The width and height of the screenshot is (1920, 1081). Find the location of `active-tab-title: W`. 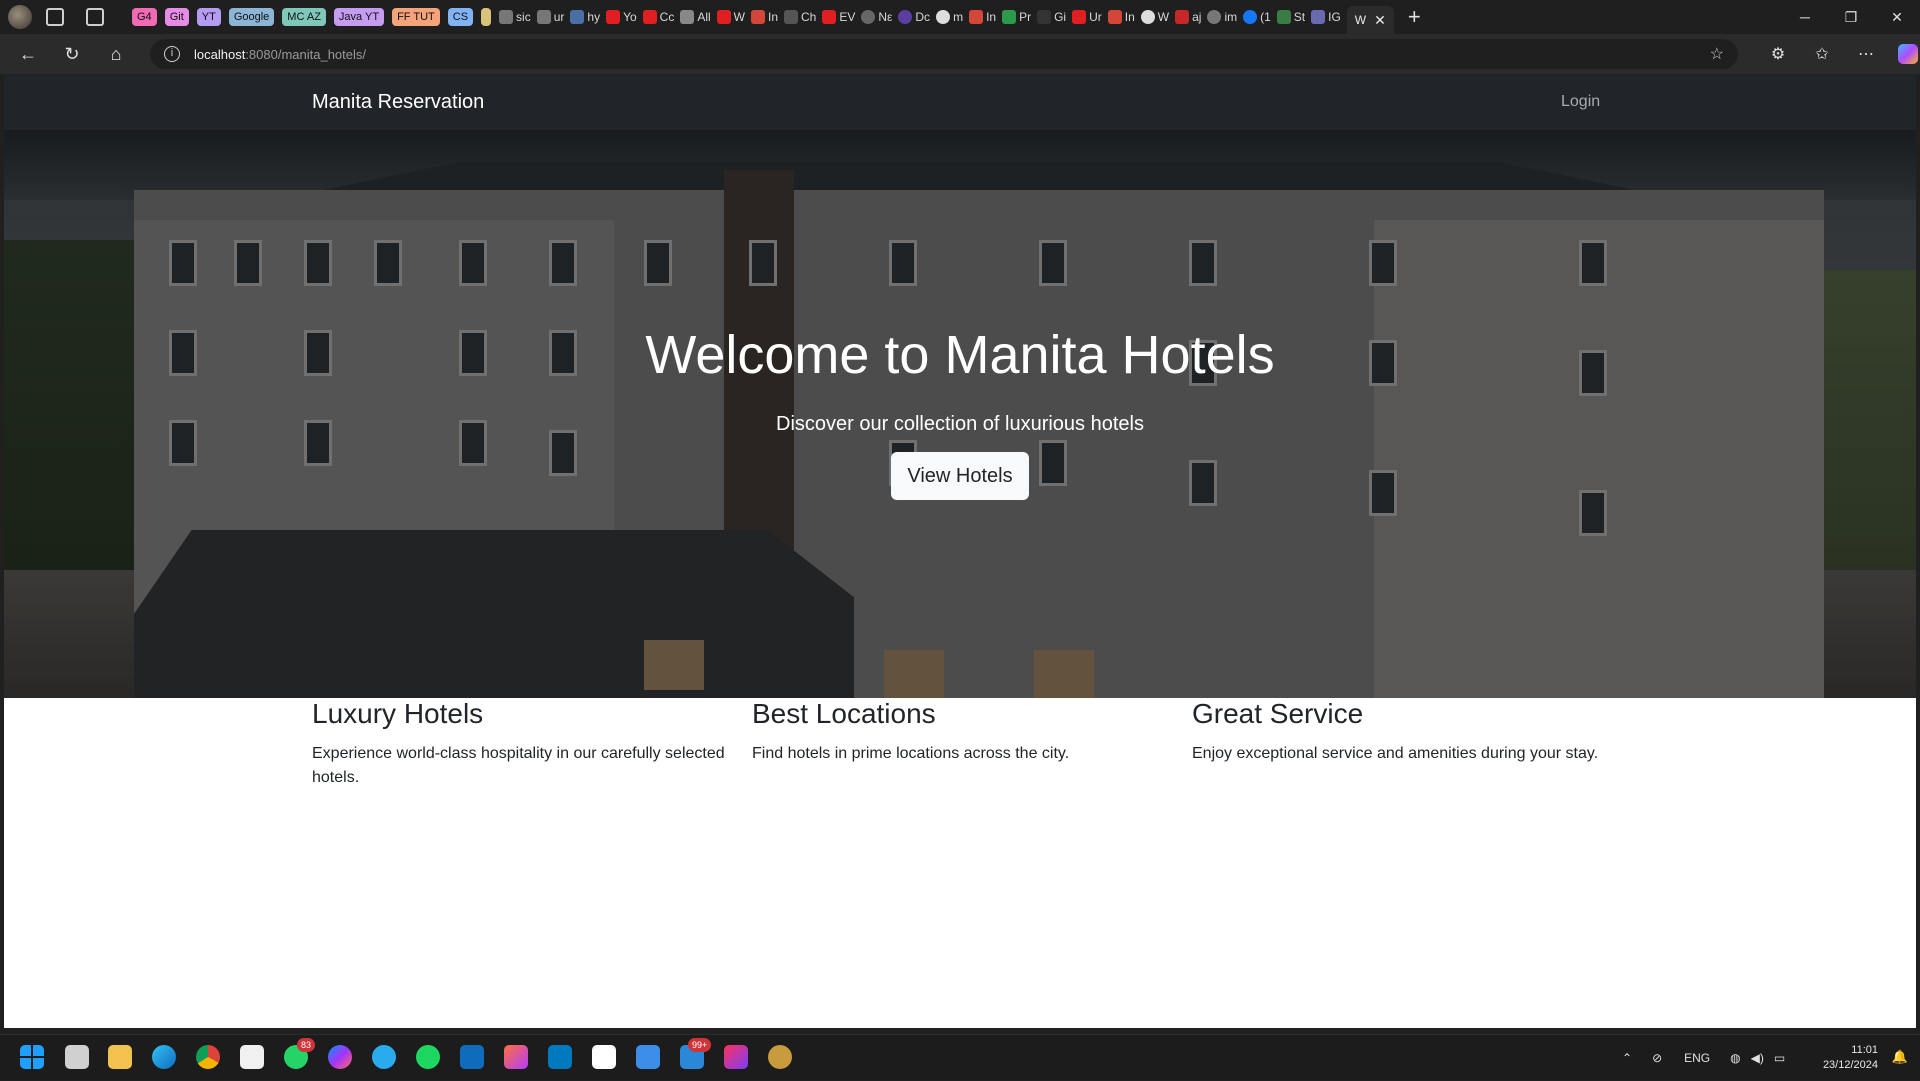

active-tab-title: W is located at coordinates (1360, 20).